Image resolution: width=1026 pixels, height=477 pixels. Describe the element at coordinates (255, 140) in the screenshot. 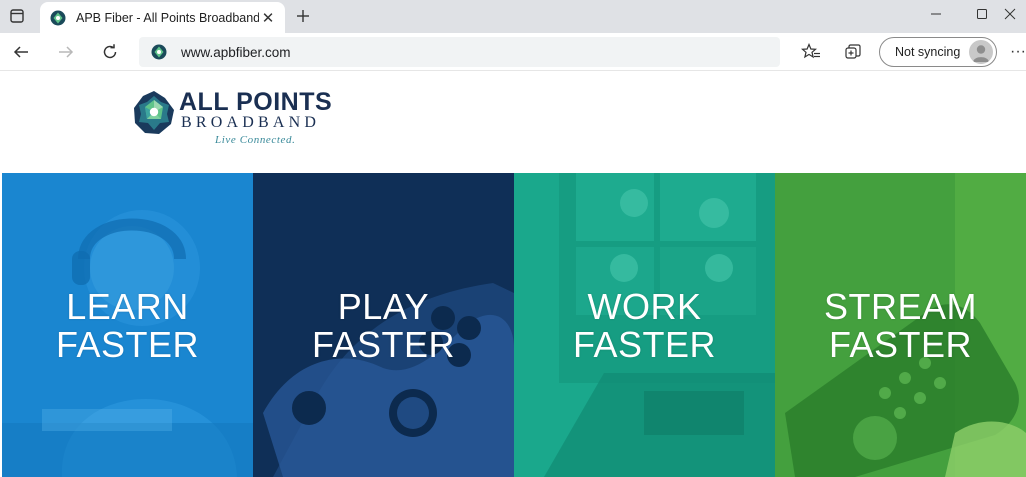

I see `logo-tagline: Live Connected.` at that location.